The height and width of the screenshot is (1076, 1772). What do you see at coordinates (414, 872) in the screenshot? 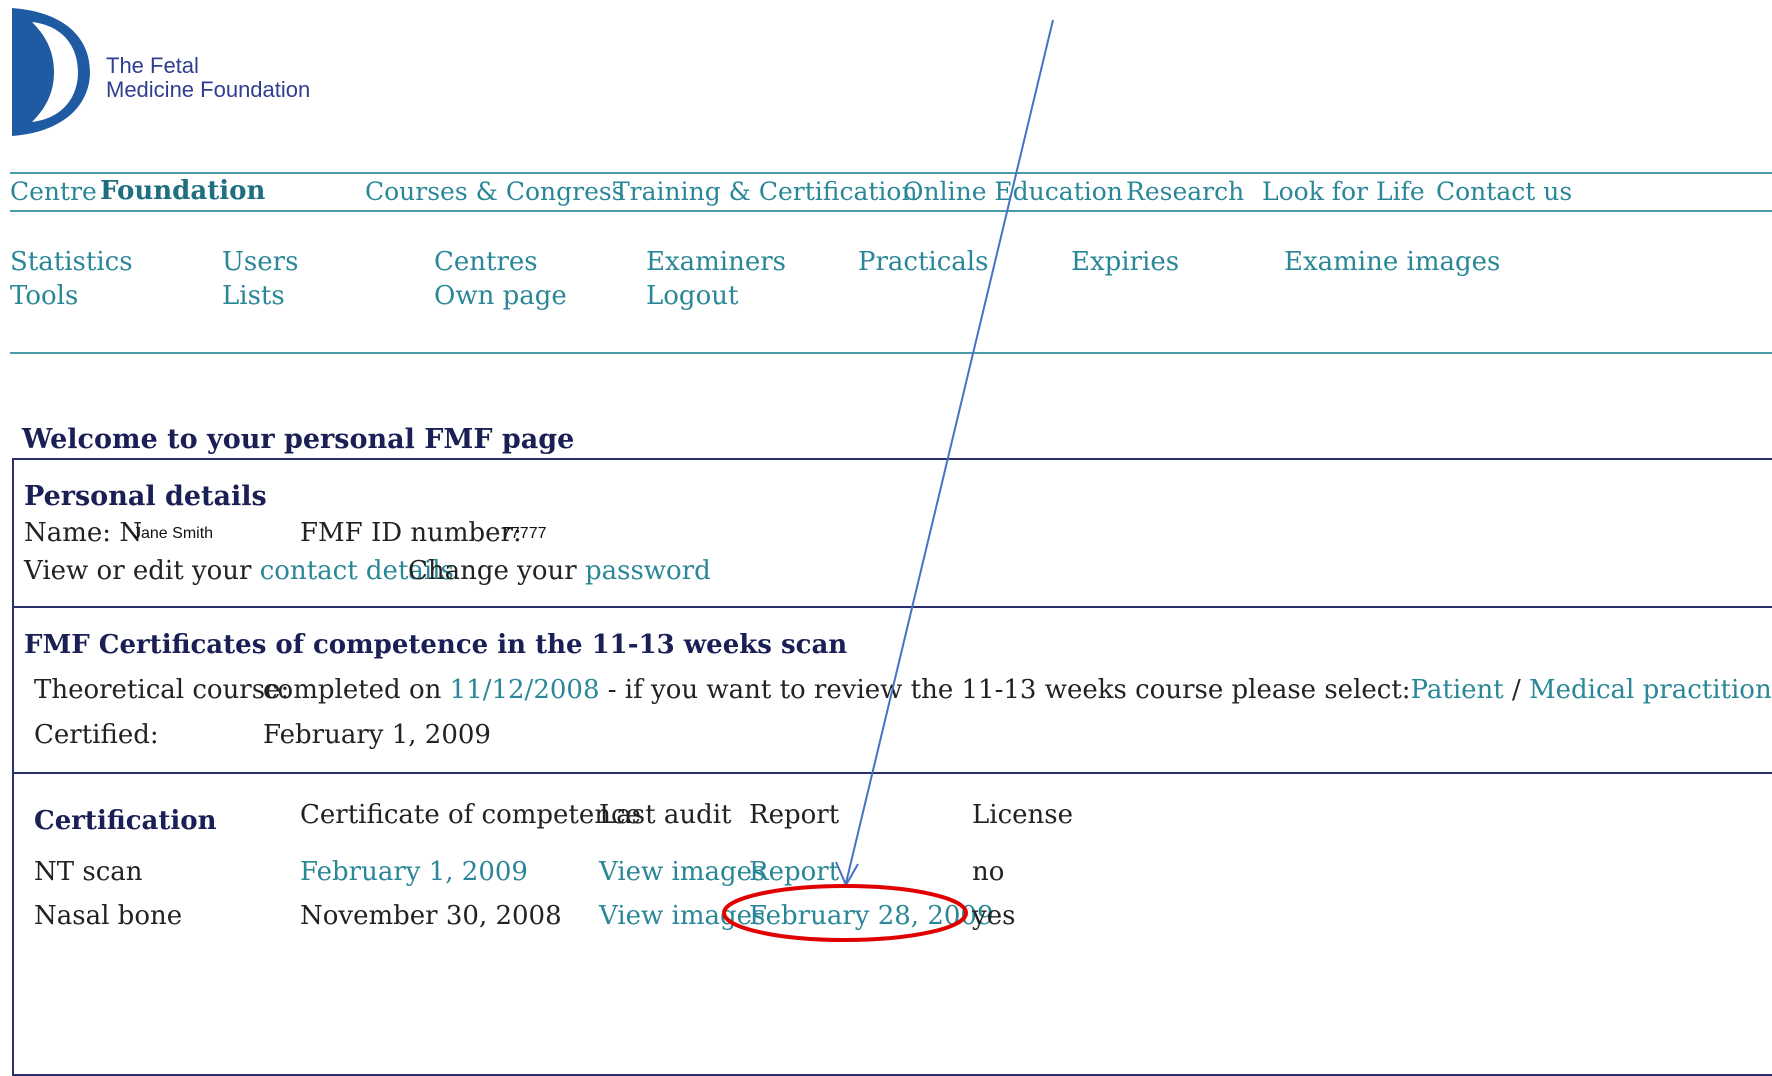
I see `row-nt-scan-certificate-link: February 1, 2009` at bounding box center [414, 872].